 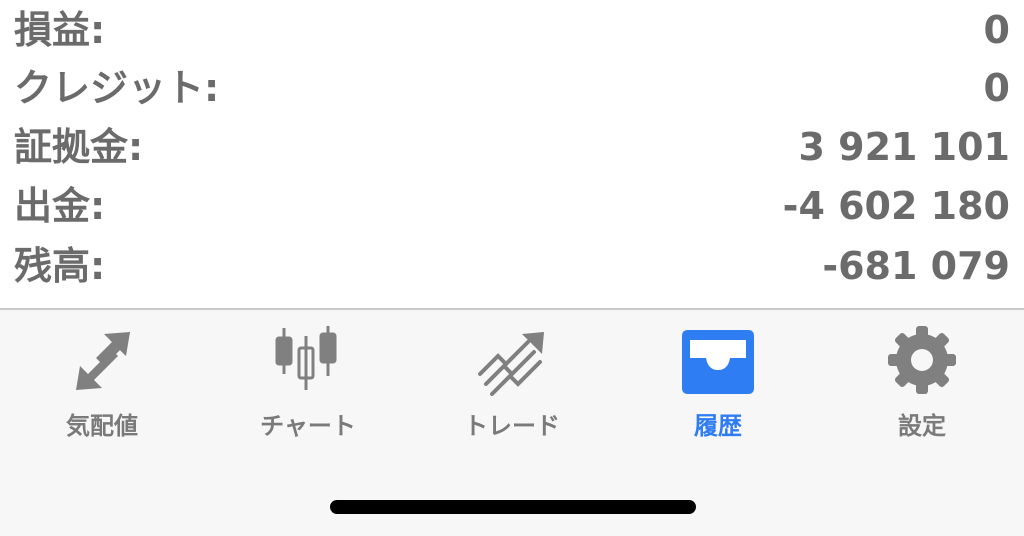 I want to click on tab-settings-label: 設定, so click(x=922, y=426).